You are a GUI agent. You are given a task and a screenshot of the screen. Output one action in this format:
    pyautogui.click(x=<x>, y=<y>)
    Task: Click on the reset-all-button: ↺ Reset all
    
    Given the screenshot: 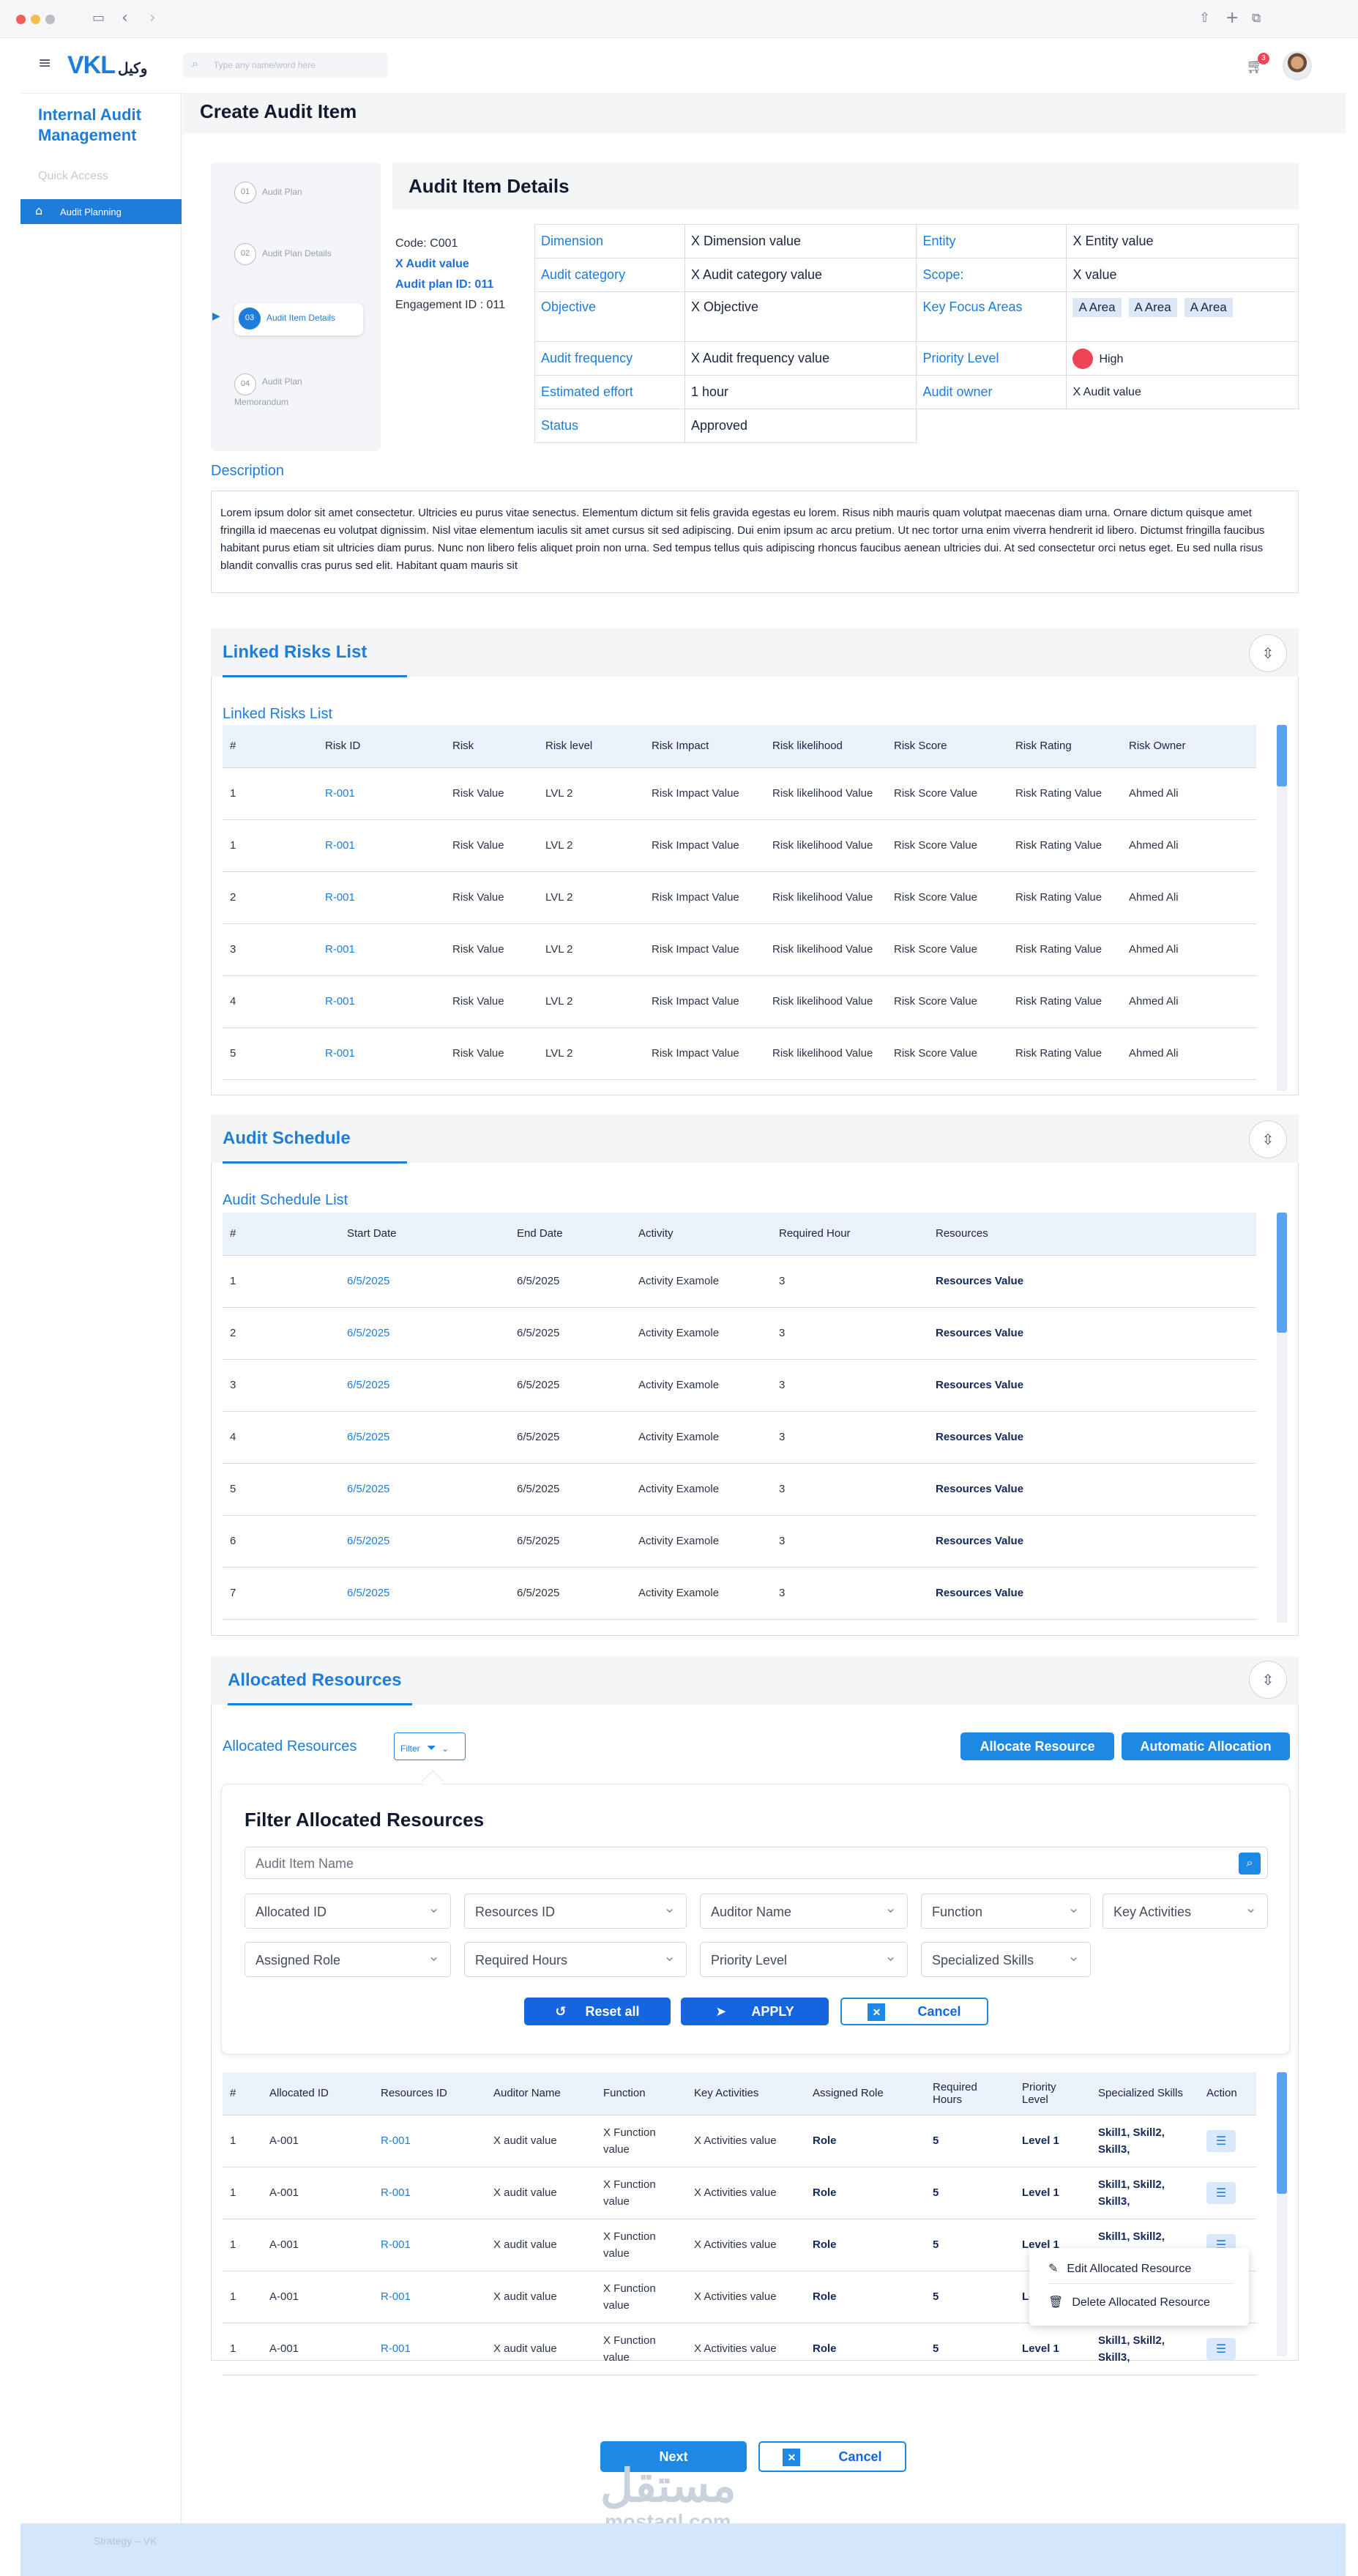 What is the action you would take?
    pyautogui.click(x=597, y=2011)
    